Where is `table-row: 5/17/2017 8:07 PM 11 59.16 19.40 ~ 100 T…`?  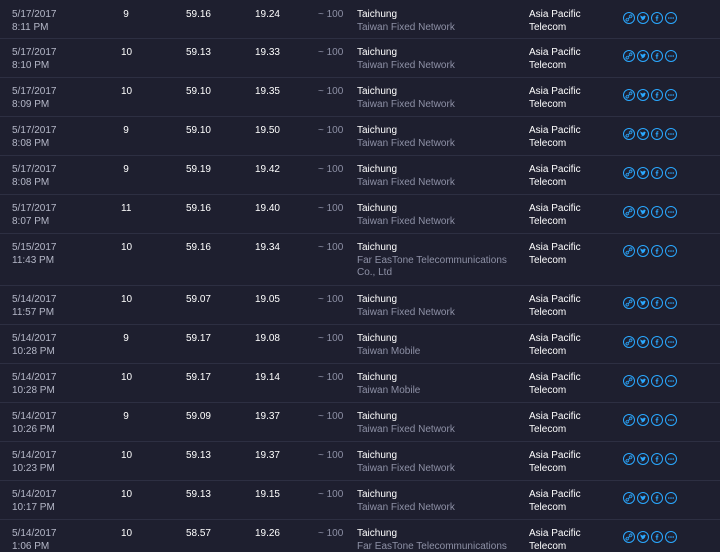 table-row: 5/17/2017 8:07 PM 11 59.16 19.40 ~ 100 T… is located at coordinates (360, 214).